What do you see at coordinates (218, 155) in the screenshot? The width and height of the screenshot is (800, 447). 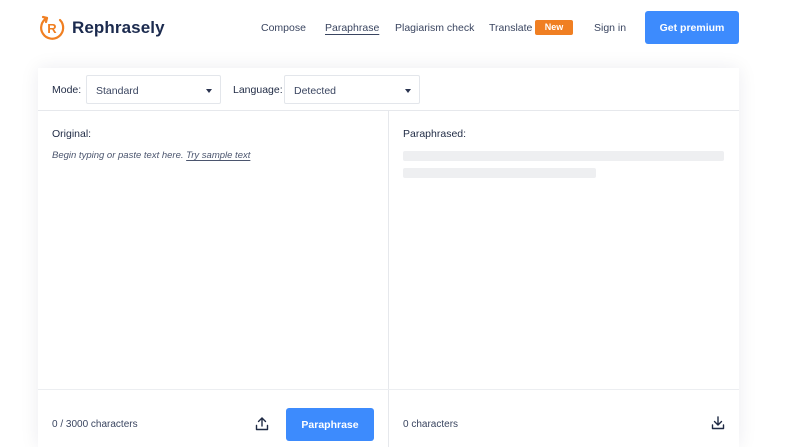 I see `try-sample-text-link: Try sample text` at bounding box center [218, 155].